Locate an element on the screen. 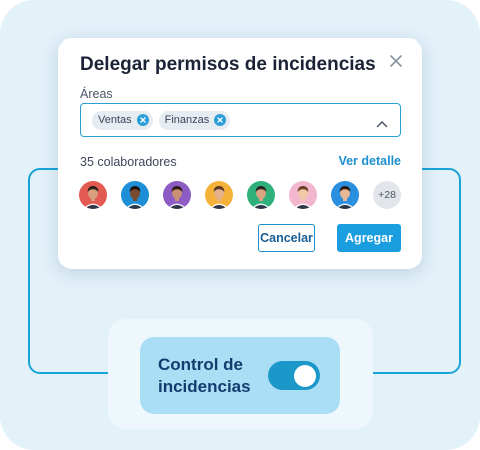 This screenshot has width=480, height=450. area-chip: Finanzas is located at coordinates (194, 120).